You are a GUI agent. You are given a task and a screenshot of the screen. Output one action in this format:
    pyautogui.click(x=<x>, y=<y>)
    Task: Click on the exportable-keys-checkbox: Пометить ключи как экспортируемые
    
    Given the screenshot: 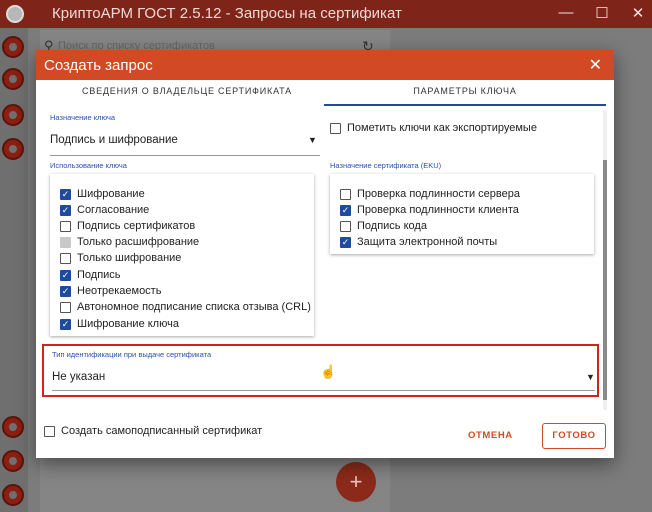 What is the action you would take?
    pyautogui.click(x=433, y=128)
    